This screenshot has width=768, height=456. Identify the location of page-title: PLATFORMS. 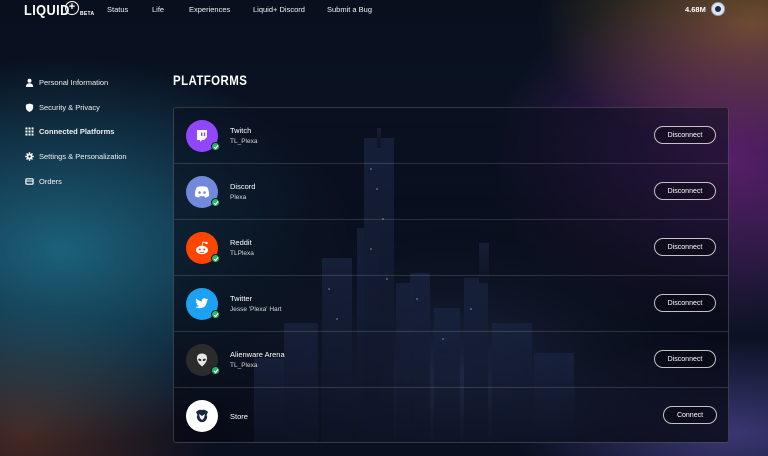
(210, 80).